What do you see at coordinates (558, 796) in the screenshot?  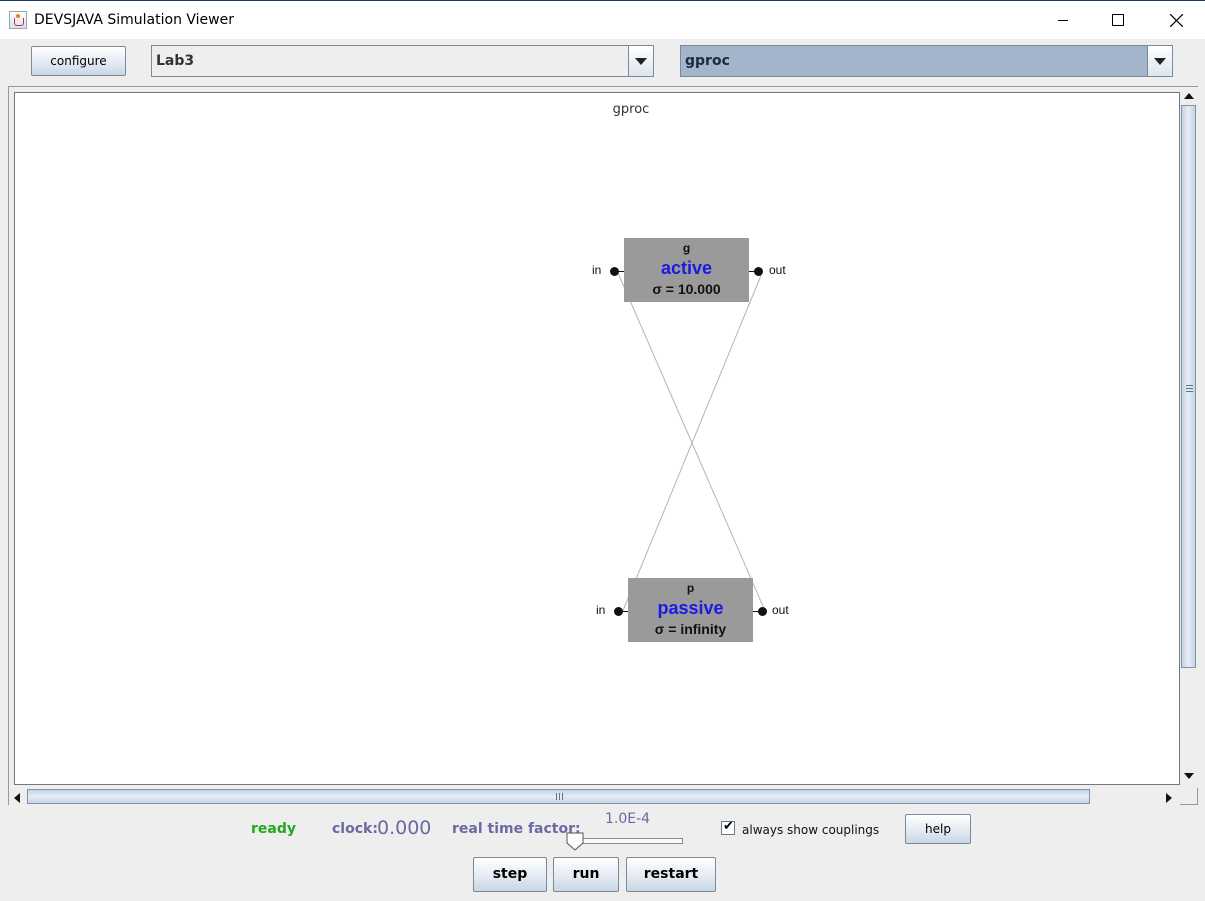 I see `horizontal-scroll-thumb` at bounding box center [558, 796].